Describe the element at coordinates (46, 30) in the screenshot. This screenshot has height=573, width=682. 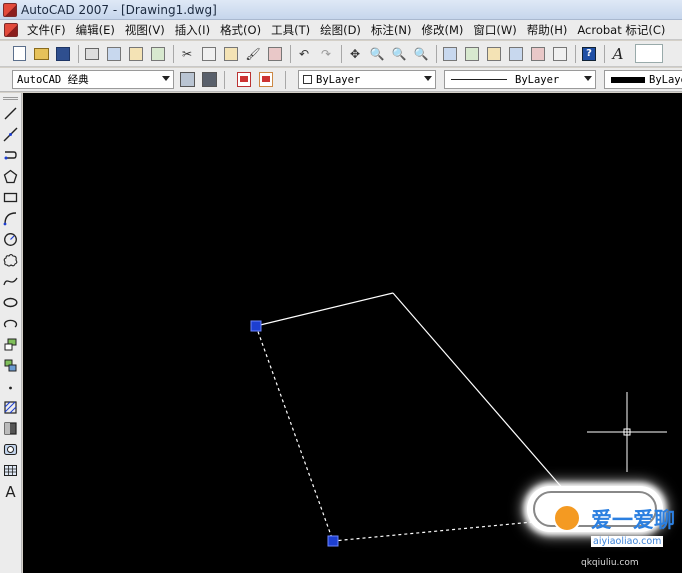
I see `menu-file: 文件(F)` at that location.